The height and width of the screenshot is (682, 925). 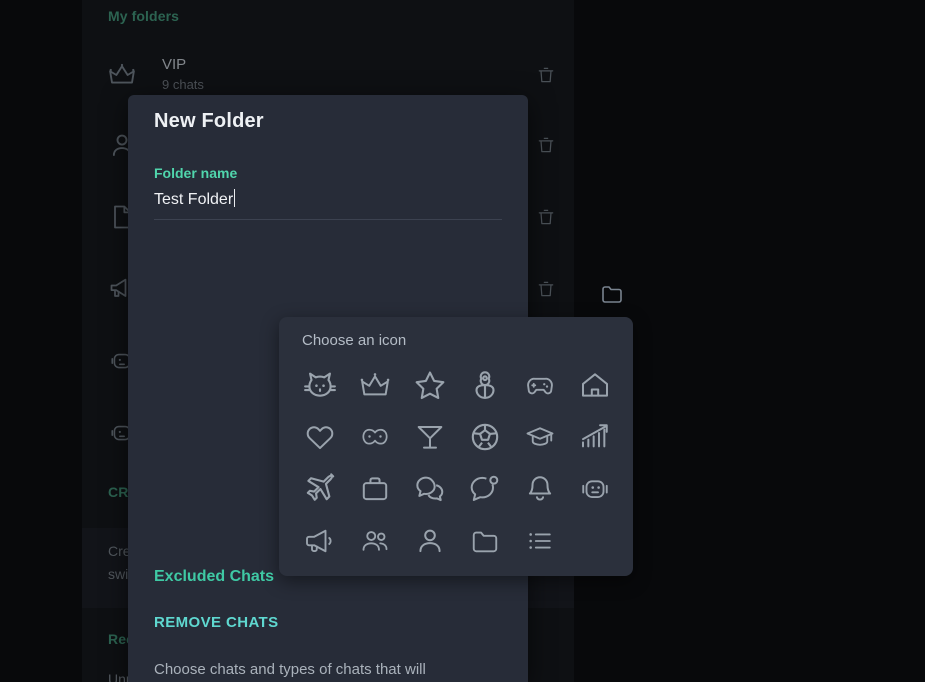 What do you see at coordinates (354, 340) in the screenshot?
I see `icon-picker-title: Choose an icon` at bounding box center [354, 340].